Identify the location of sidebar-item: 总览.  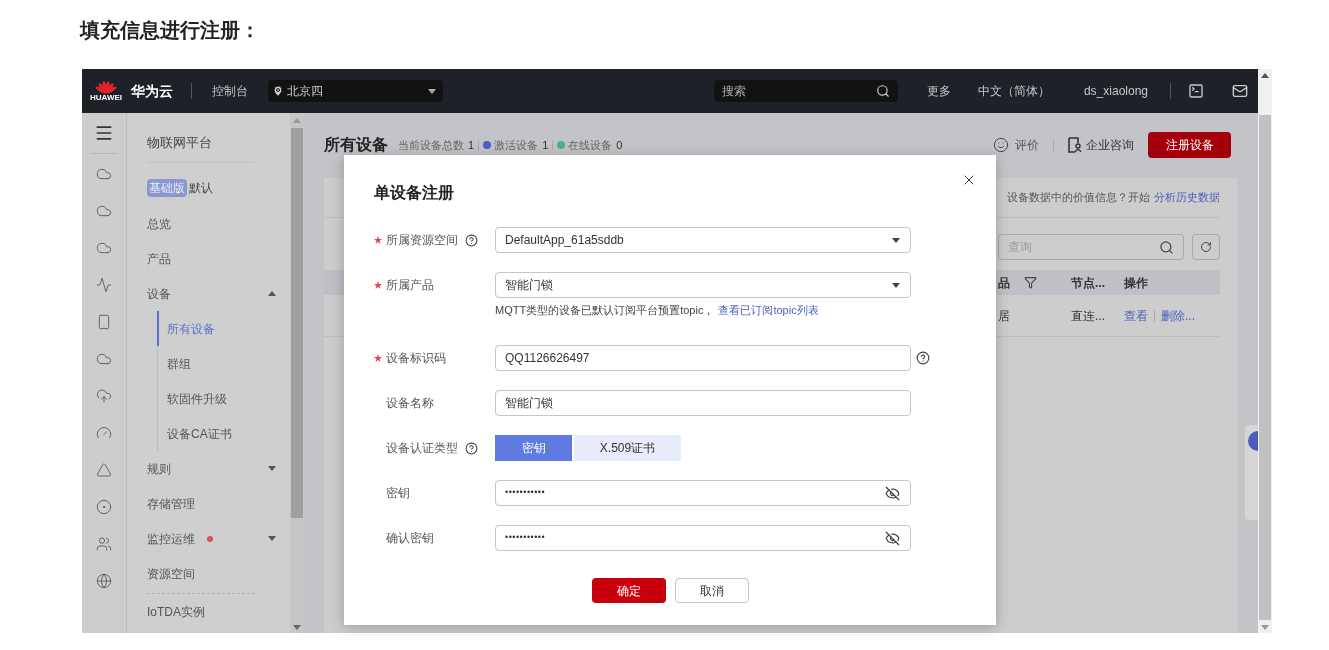
(218, 223).